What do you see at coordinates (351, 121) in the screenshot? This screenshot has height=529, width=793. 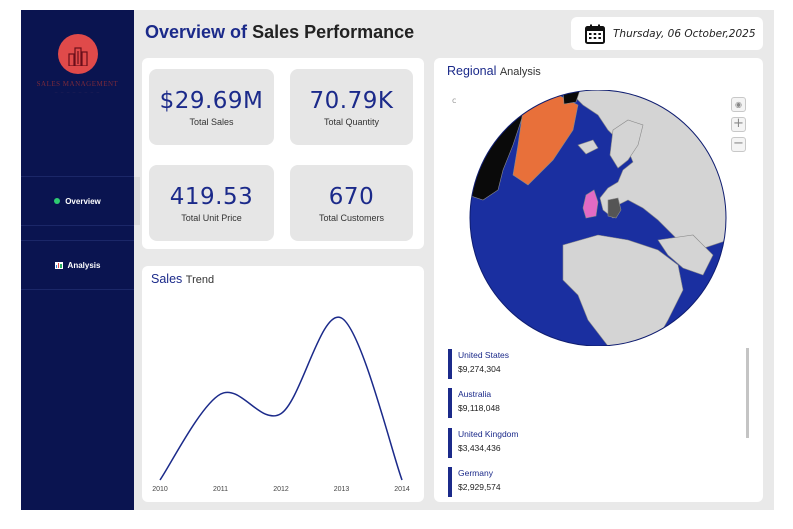 I see `kpi-label: Total Quantity` at bounding box center [351, 121].